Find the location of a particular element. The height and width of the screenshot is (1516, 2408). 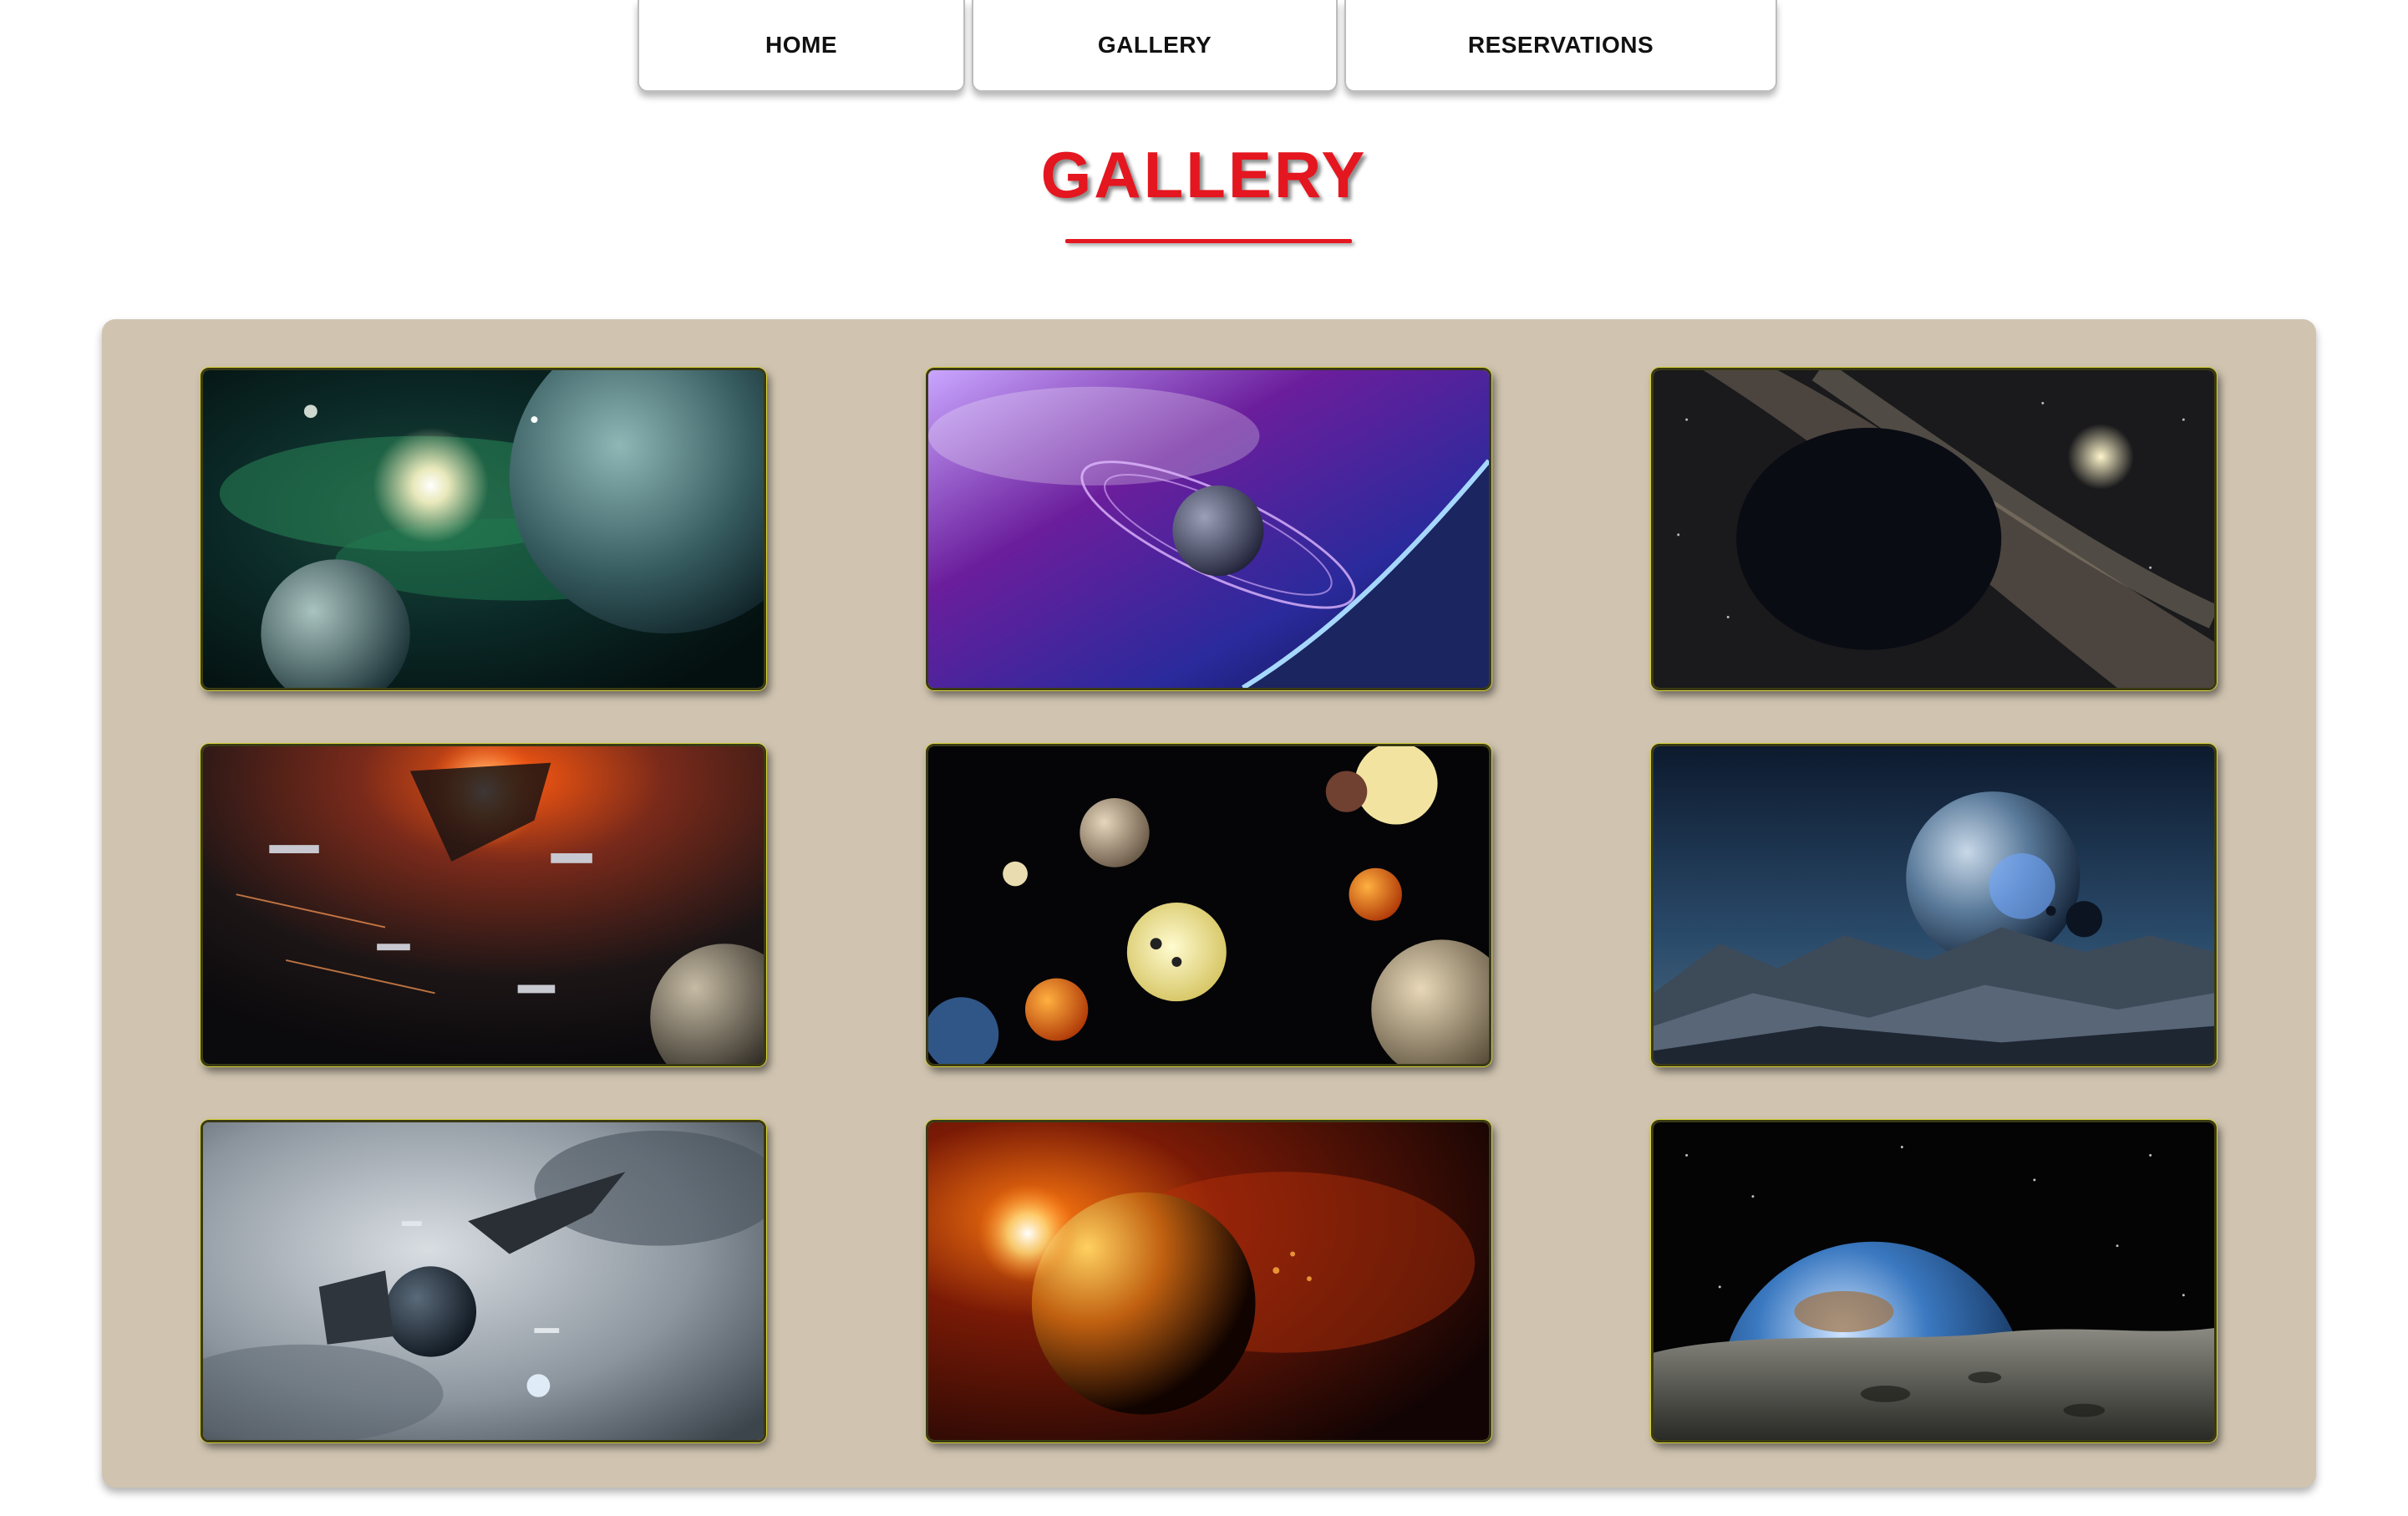

nav-reservations-button: RESERVATIONS is located at coordinates (1561, 46).